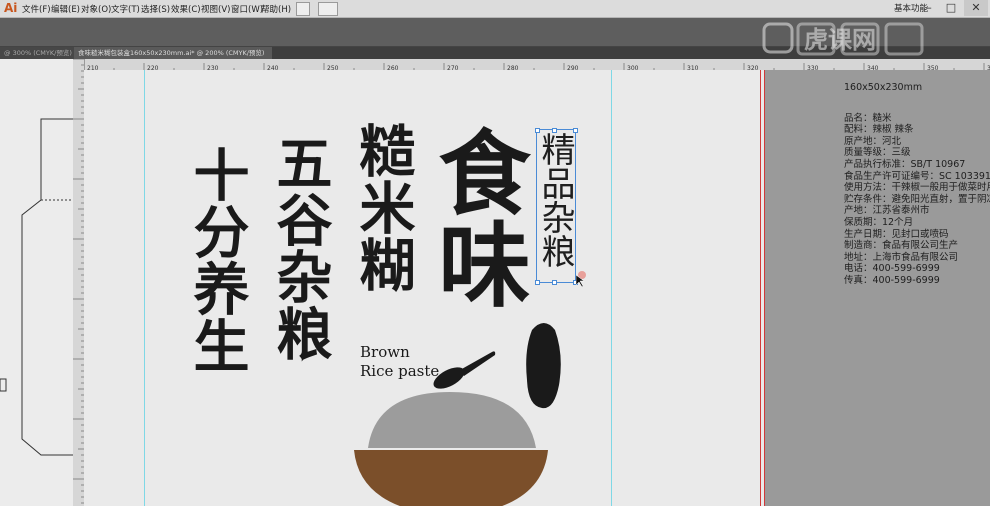 This screenshot has height=506, width=990. I want to click on info-line: 原产地：河北, so click(873, 141).